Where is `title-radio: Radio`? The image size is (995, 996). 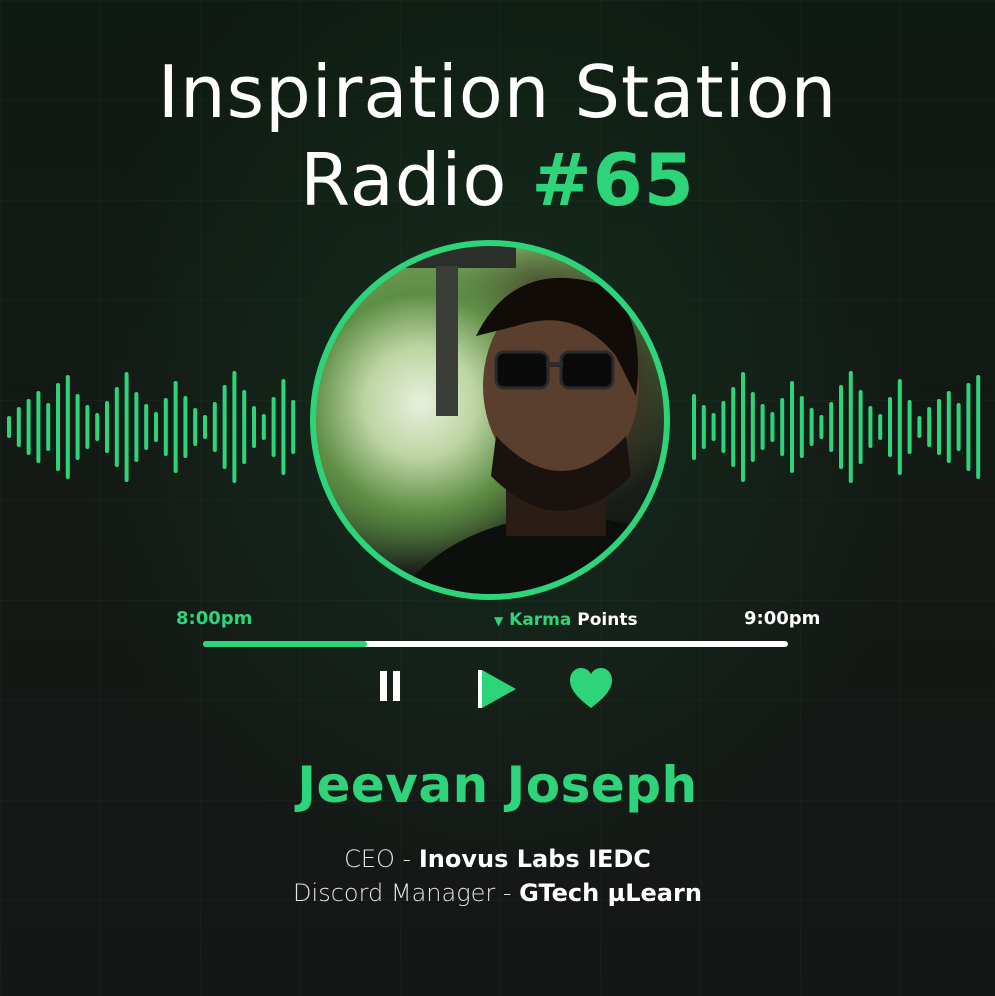
title-radio: Radio is located at coordinates (404, 180).